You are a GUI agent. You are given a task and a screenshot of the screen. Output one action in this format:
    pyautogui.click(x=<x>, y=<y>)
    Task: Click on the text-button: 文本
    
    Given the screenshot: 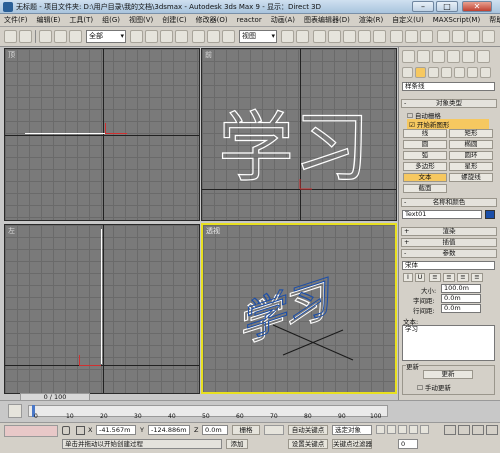 What is the action you would take?
    pyautogui.click(x=425, y=177)
    